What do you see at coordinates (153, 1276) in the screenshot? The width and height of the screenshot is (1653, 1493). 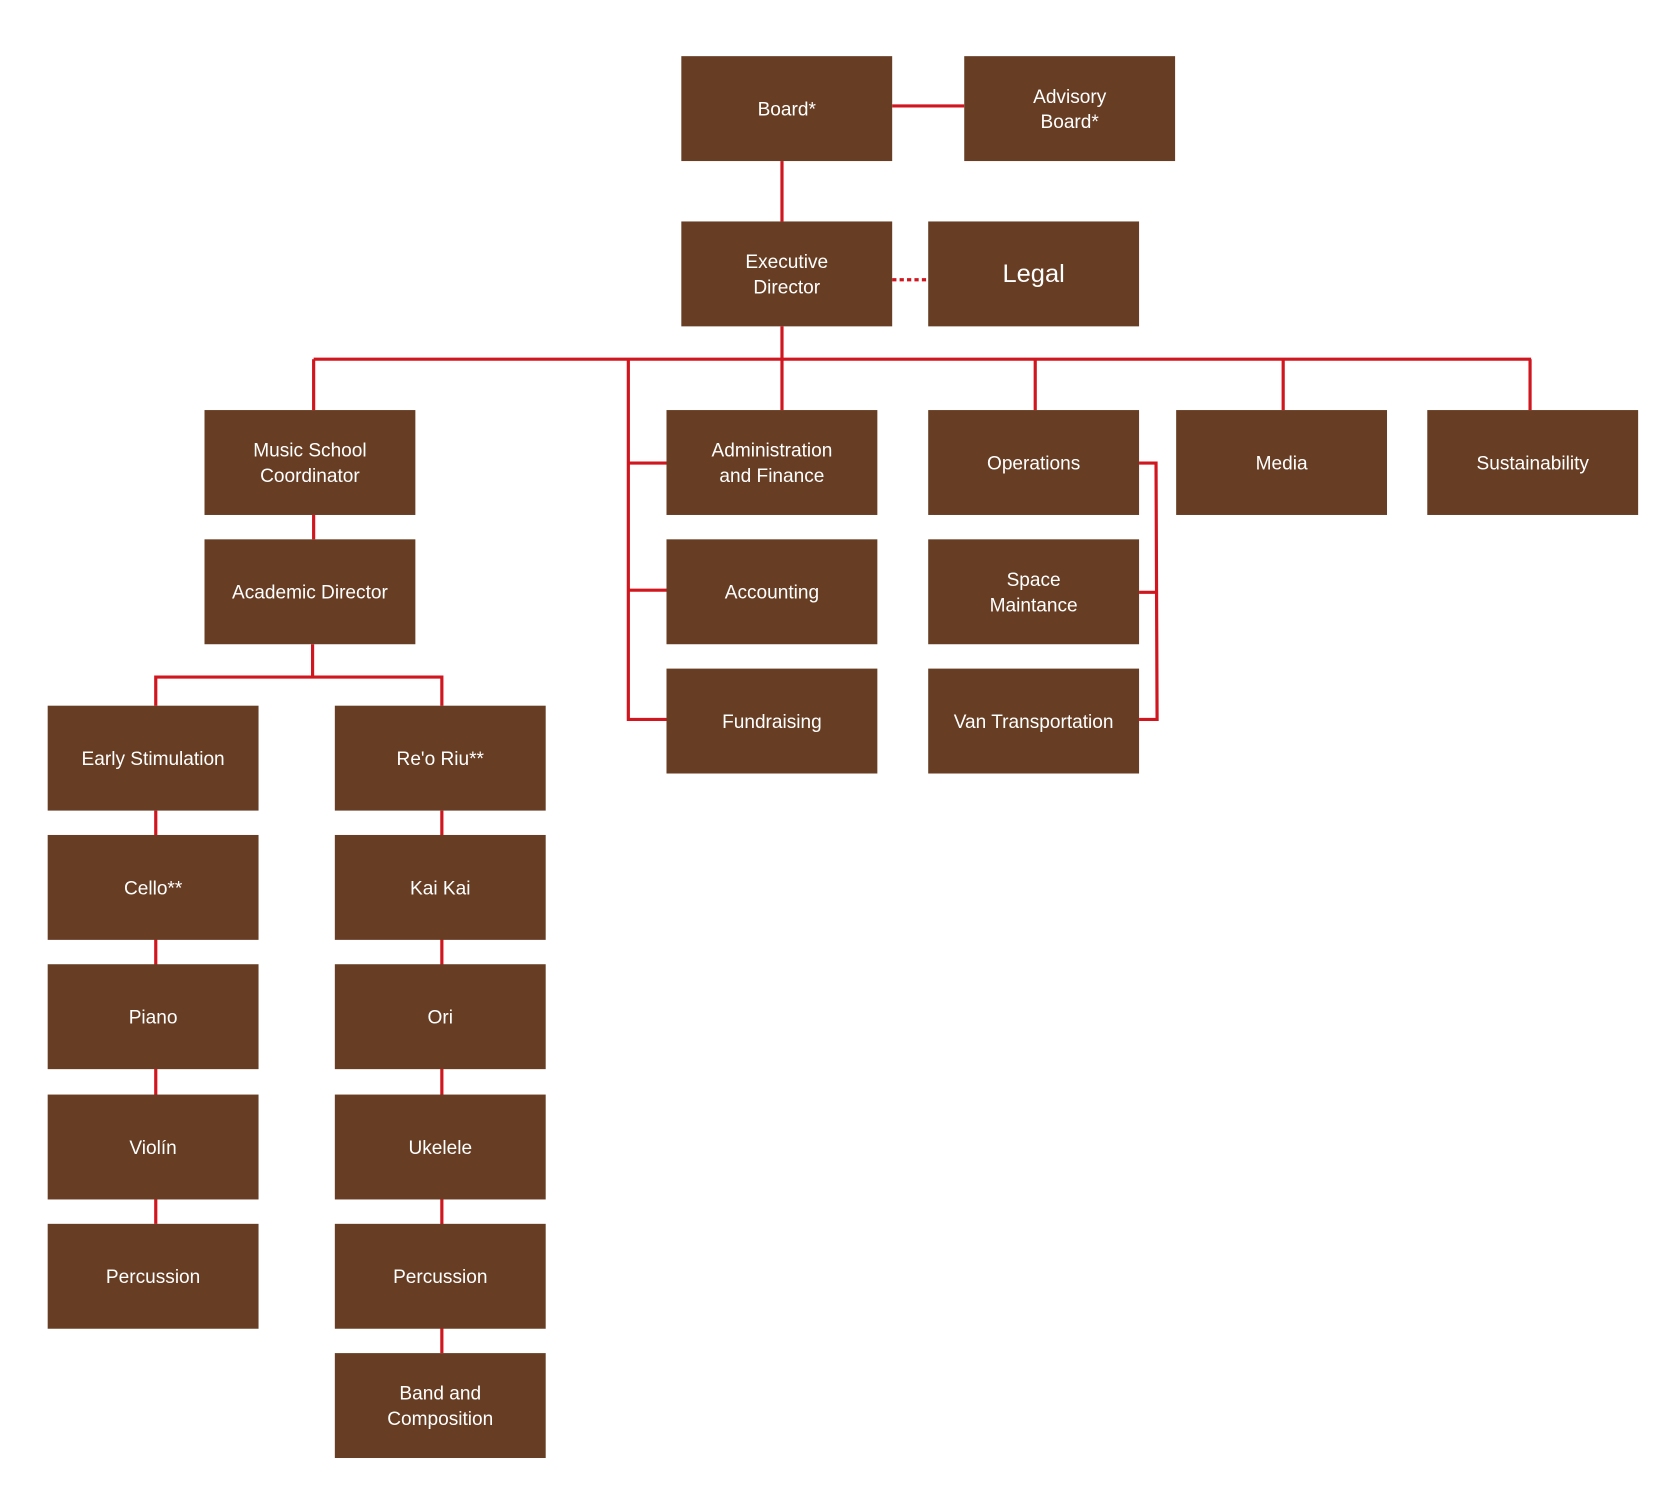 I see `node-percussion-left: Percussion` at bounding box center [153, 1276].